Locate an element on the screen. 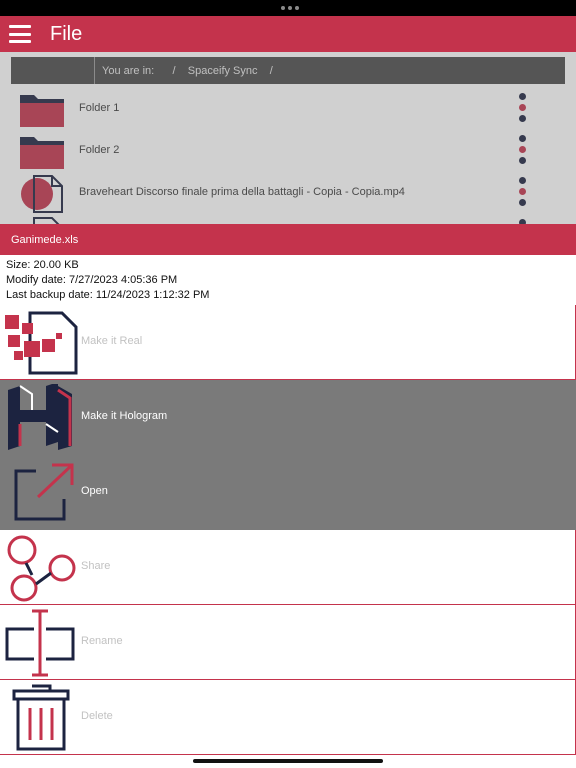  backup-date: Last backup date: 11/24/2023 1:12:32 PM is located at coordinates (108, 295).